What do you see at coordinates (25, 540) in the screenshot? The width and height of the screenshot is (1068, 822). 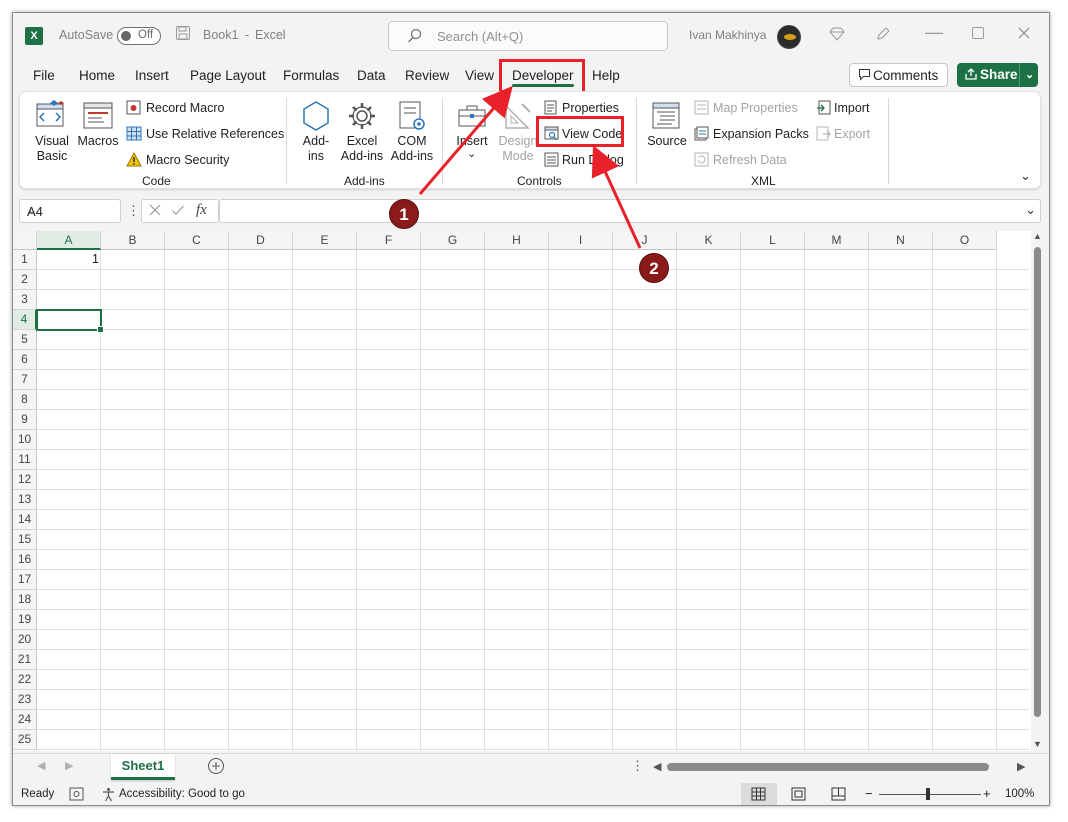 I see `row-header: 15` at bounding box center [25, 540].